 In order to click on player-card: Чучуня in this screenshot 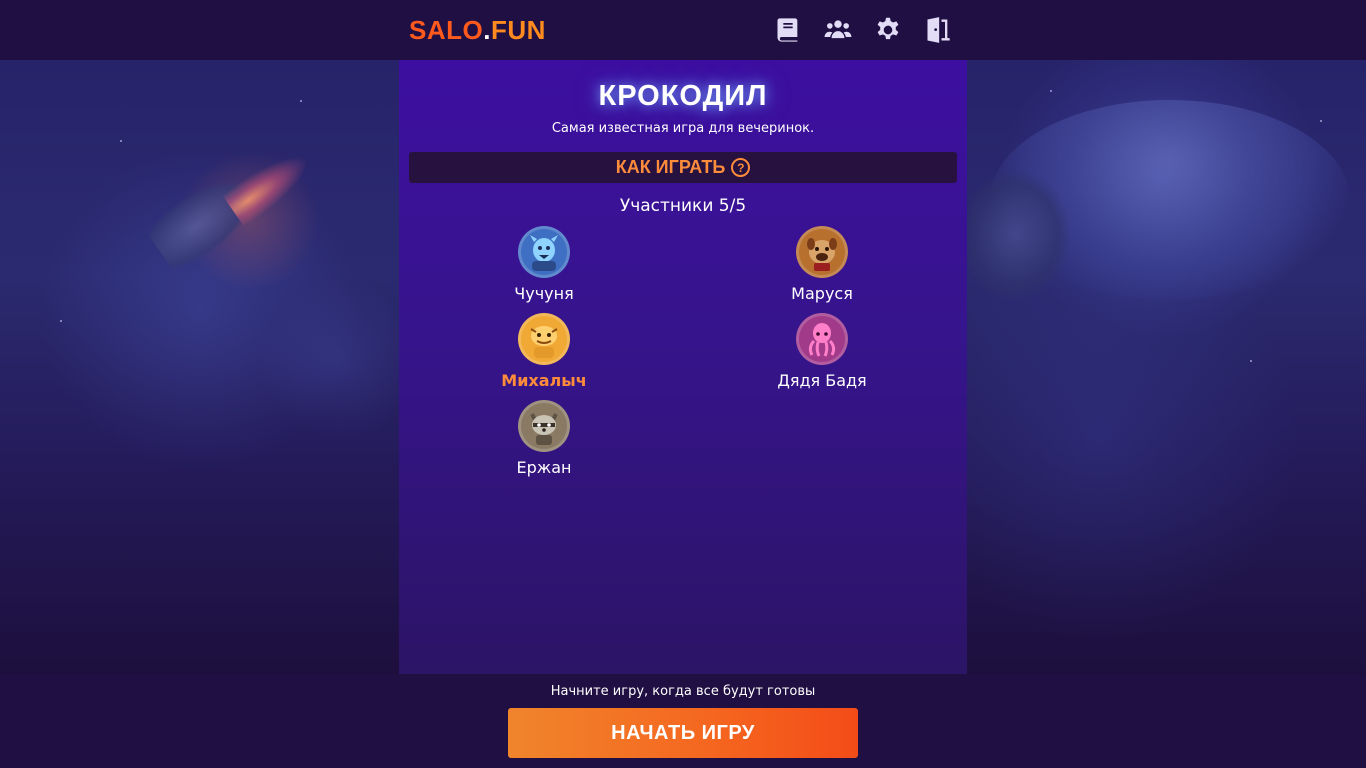, I will do `click(544, 264)`.